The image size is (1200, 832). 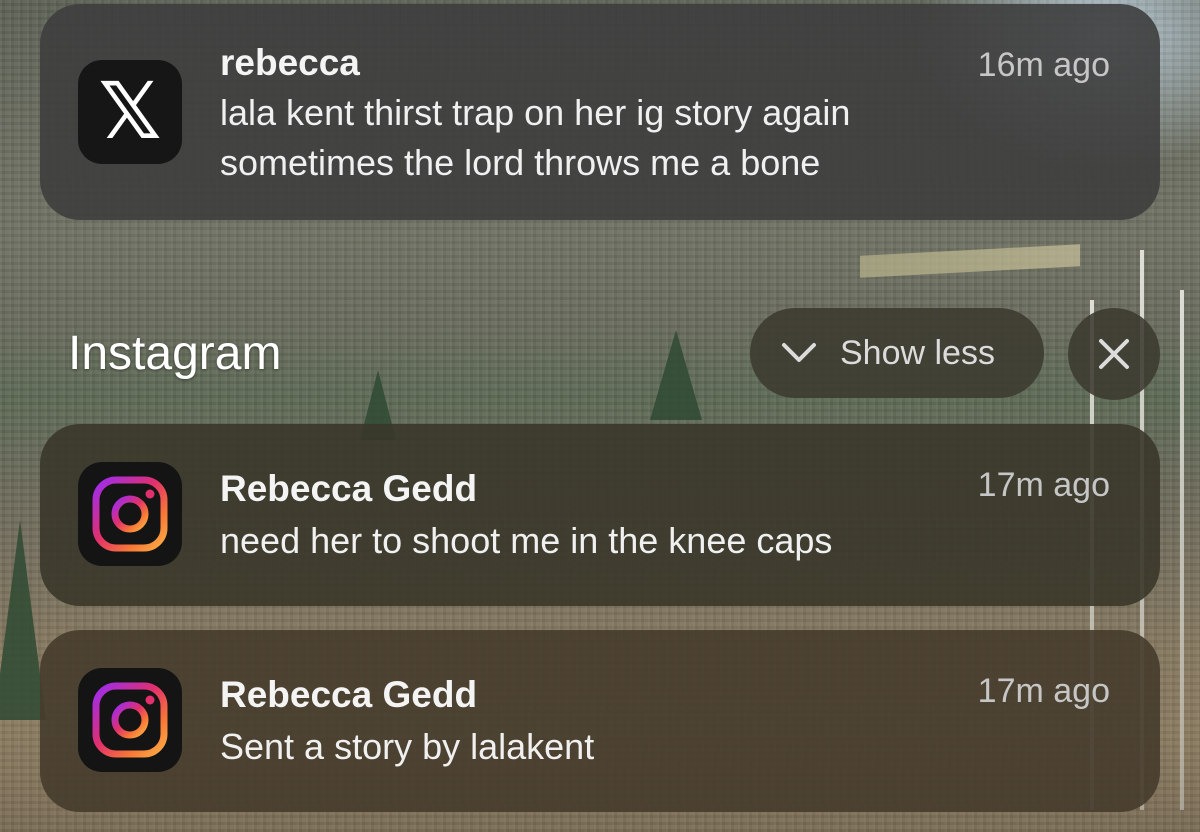 I want to click on notification-message: need her to shoot me in the knee caps, so click(x=526, y=540).